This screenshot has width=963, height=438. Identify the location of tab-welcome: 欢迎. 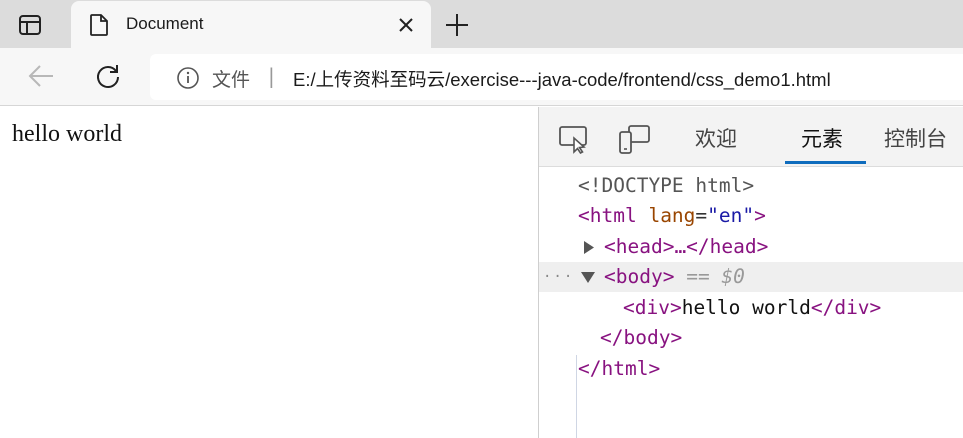
(716, 138).